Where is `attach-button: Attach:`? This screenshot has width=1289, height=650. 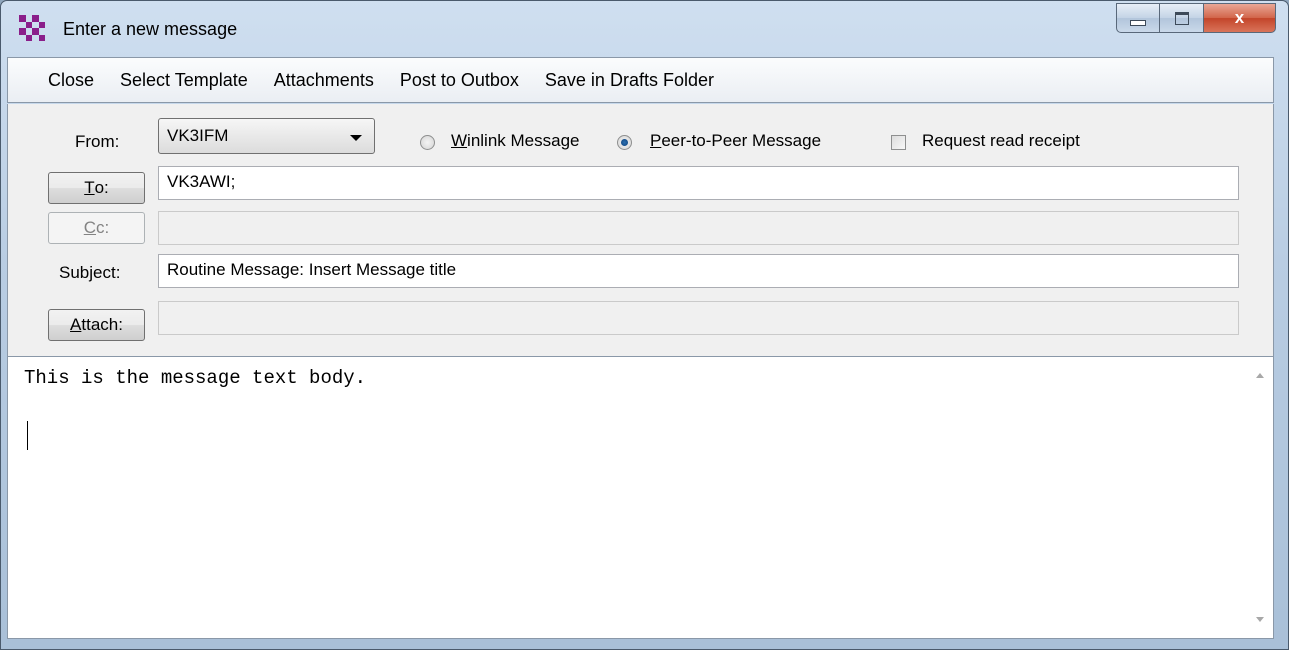 attach-button: Attach: is located at coordinates (96, 325).